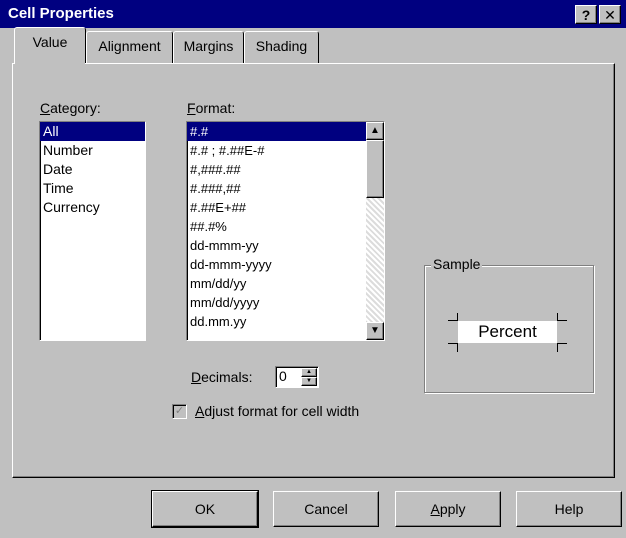 The height and width of the screenshot is (538, 626). What do you see at coordinates (297, 377) in the screenshot?
I see `decimals-stepper: 0 ▲ ▼` at bounding box center [297, 377].